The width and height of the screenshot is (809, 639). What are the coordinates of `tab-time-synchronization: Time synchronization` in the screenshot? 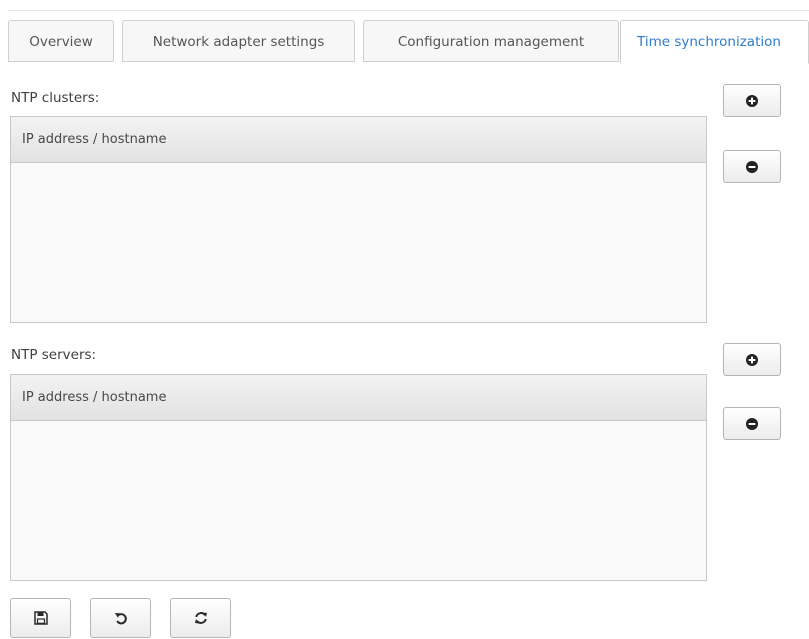 It's located at (714, 42).